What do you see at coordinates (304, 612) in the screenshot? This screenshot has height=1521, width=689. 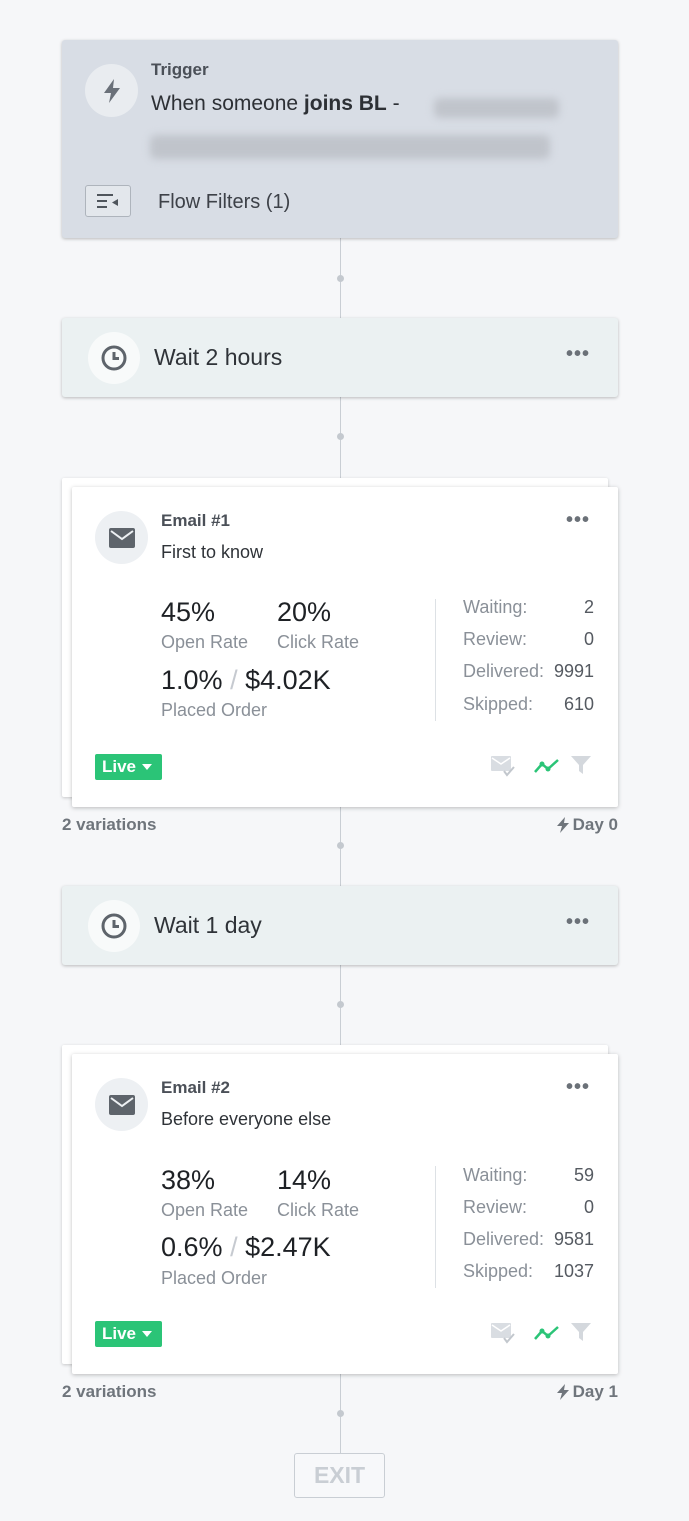 I see `click-rate-value: 20%` at bounding box center [304, 612].